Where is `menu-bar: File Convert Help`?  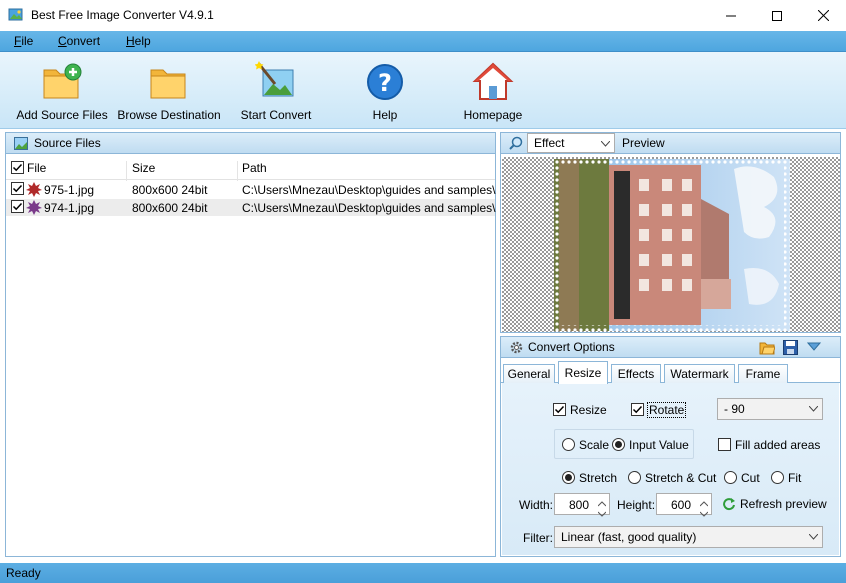 menu-bar: File Convert Help is located at coordinates (423, 41).